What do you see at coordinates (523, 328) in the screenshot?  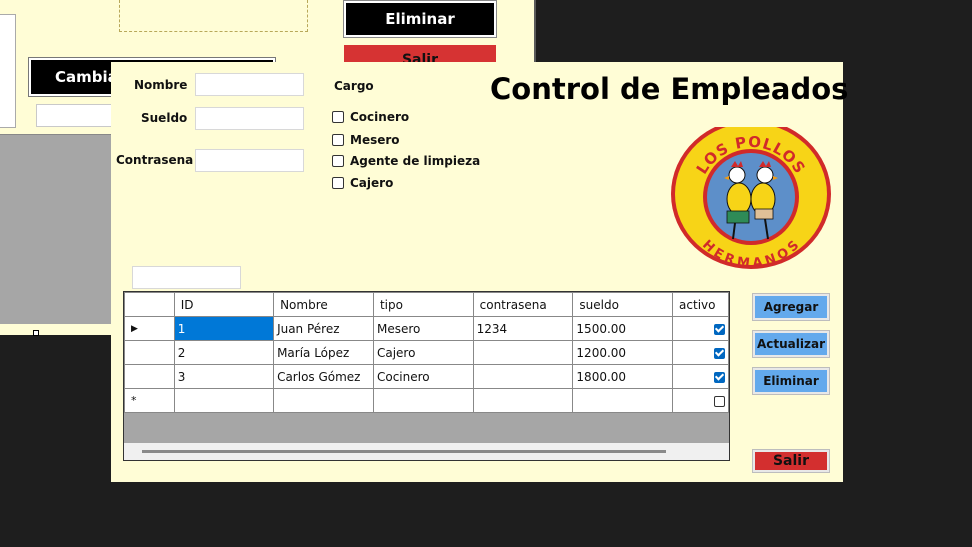 I see `cell-contrasena: 1234` at bounding box center [523, 328].